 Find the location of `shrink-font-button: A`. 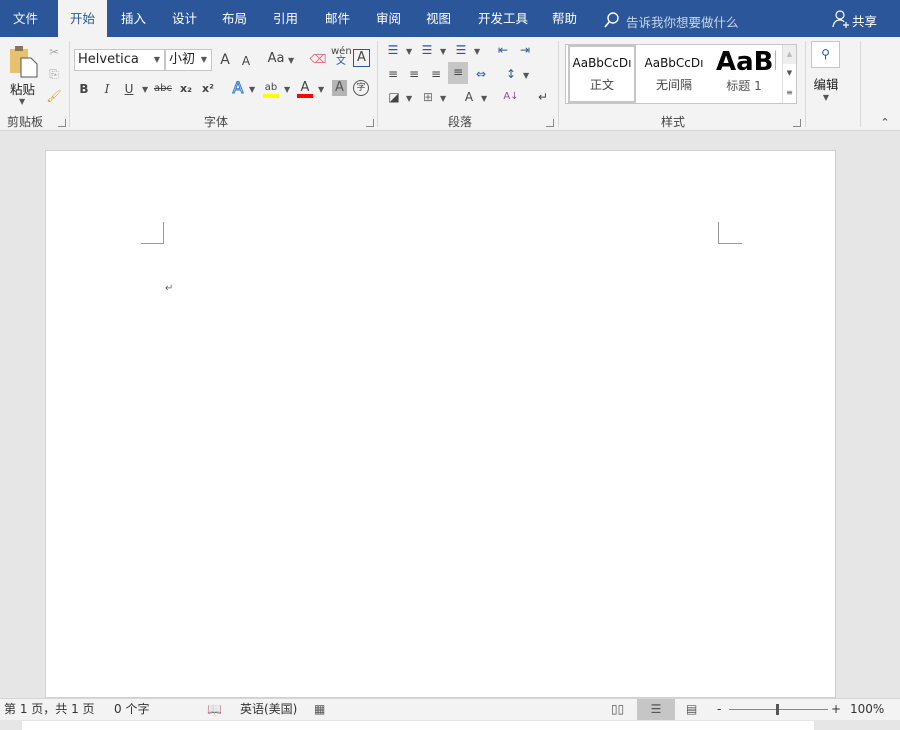

shrink-font-button: A is located at coordinates (246, 61).